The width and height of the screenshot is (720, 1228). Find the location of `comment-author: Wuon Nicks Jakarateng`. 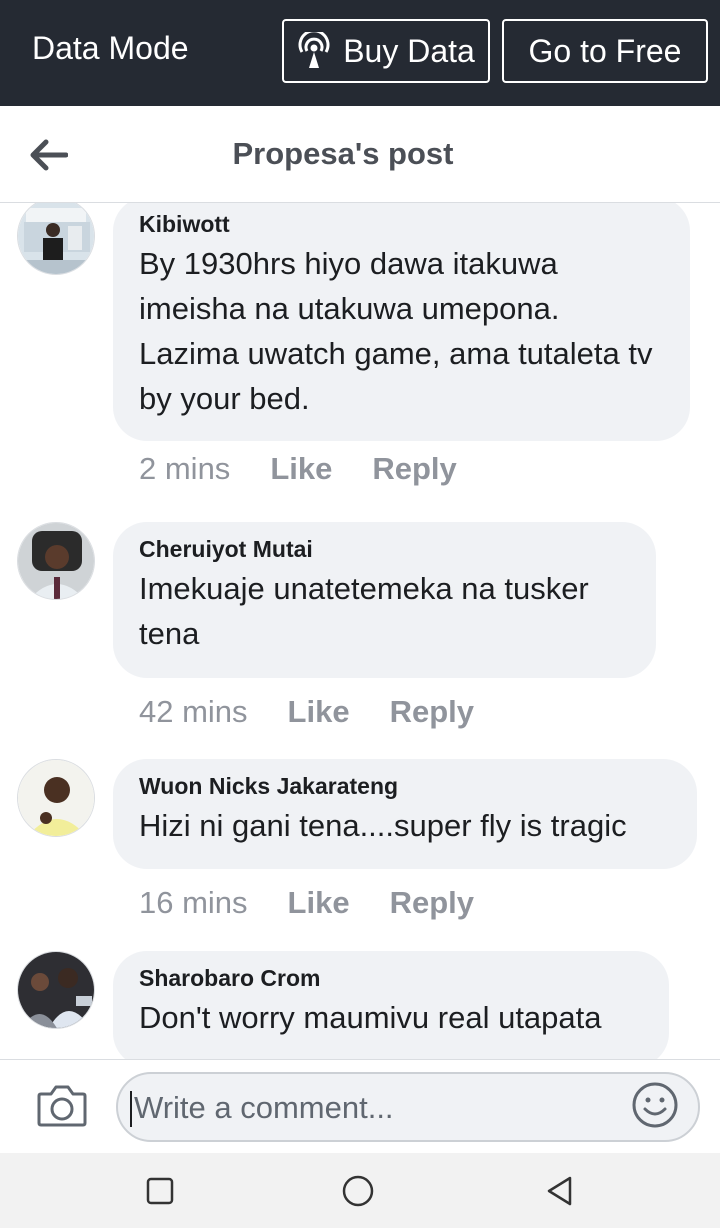

comment-author: Wuon Nicks Jakarateng is located at coordinates (405, 786).